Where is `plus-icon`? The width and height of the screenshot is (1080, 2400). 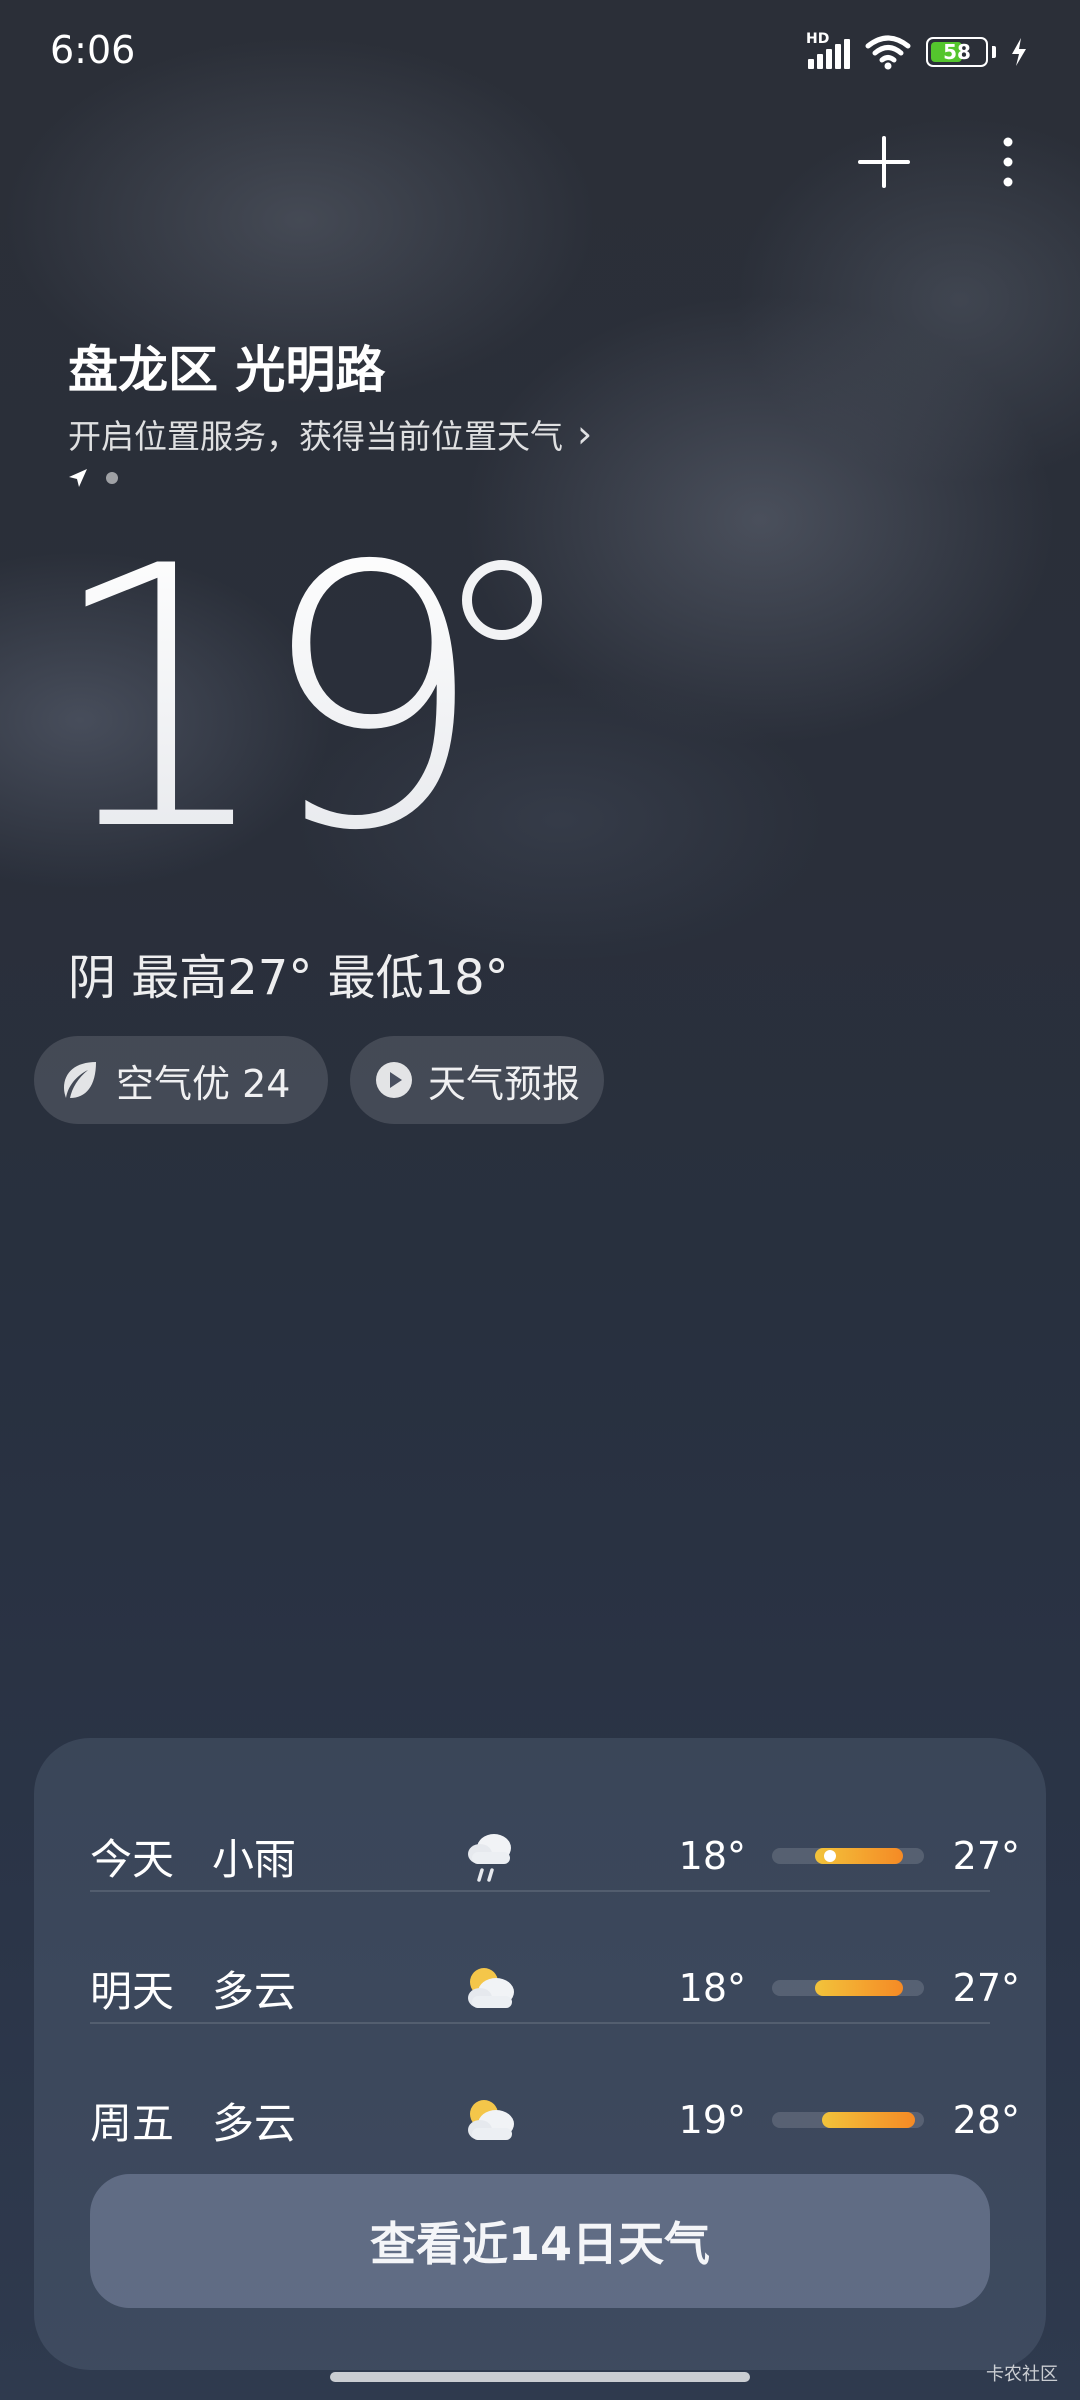 plus-icon is located at coordinates (884, 162).